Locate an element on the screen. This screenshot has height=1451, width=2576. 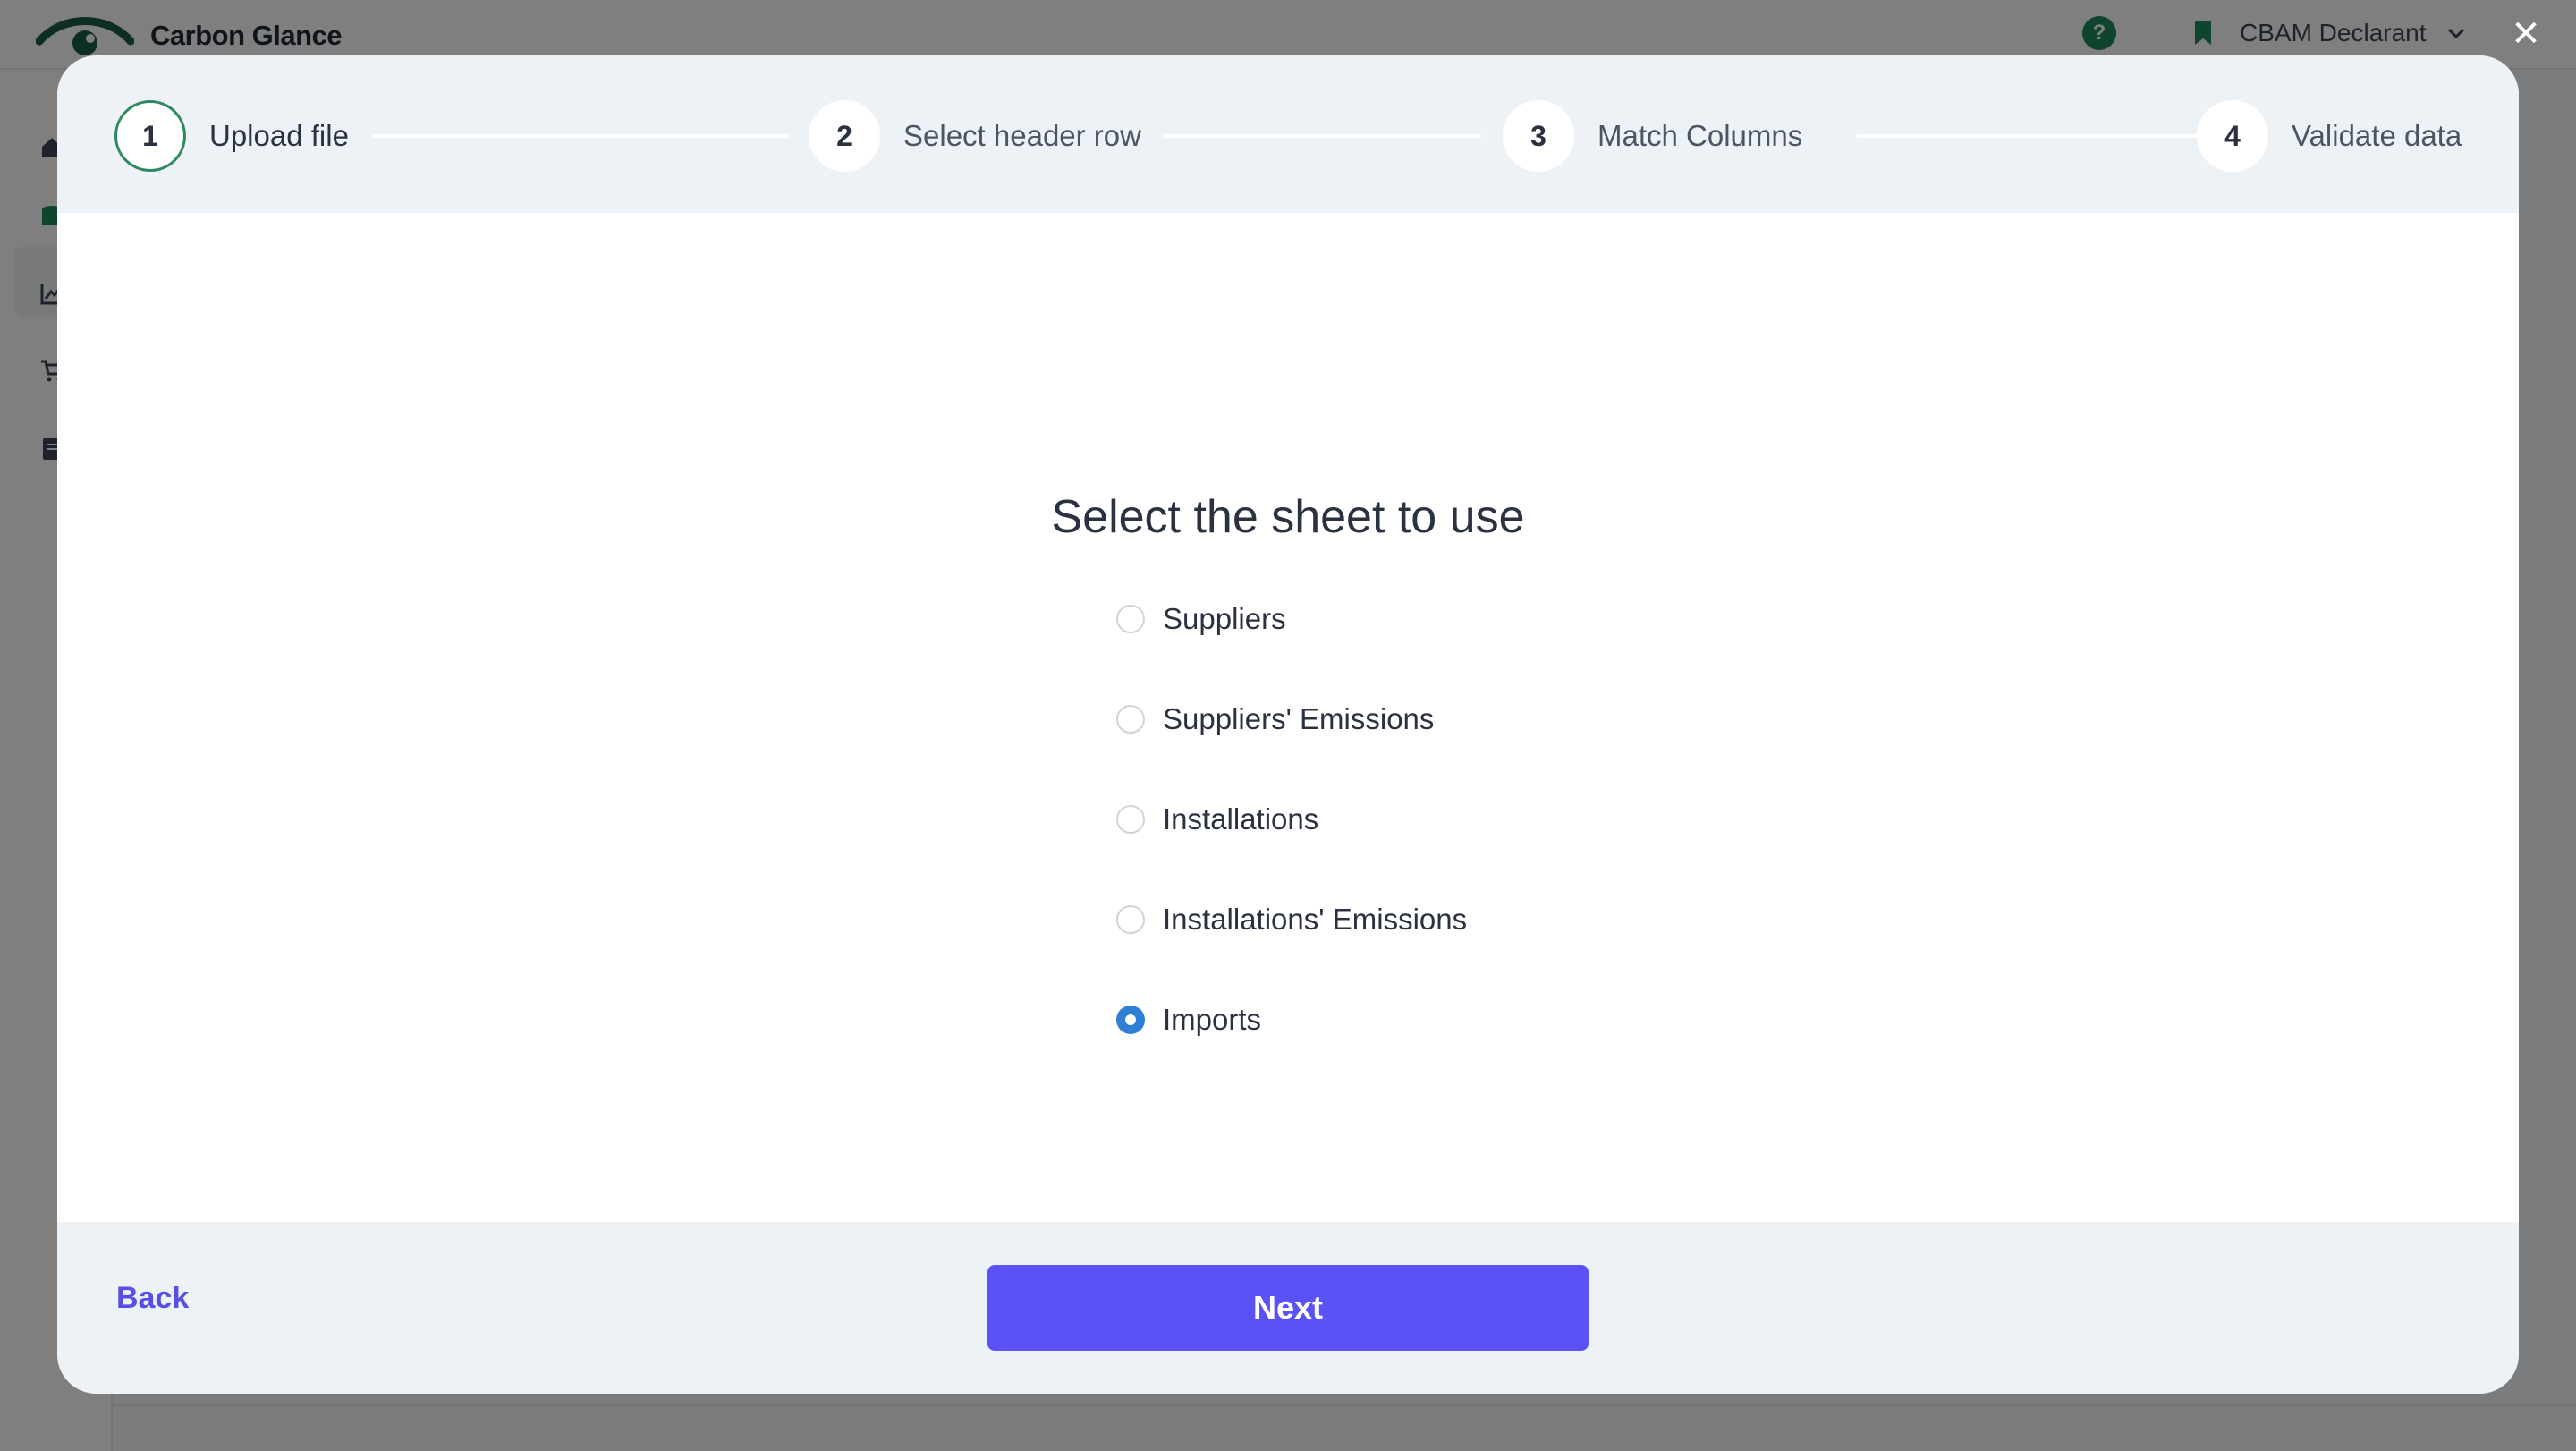
option-label: Suppliers' Emissions is located at coordinates (1299, 718).